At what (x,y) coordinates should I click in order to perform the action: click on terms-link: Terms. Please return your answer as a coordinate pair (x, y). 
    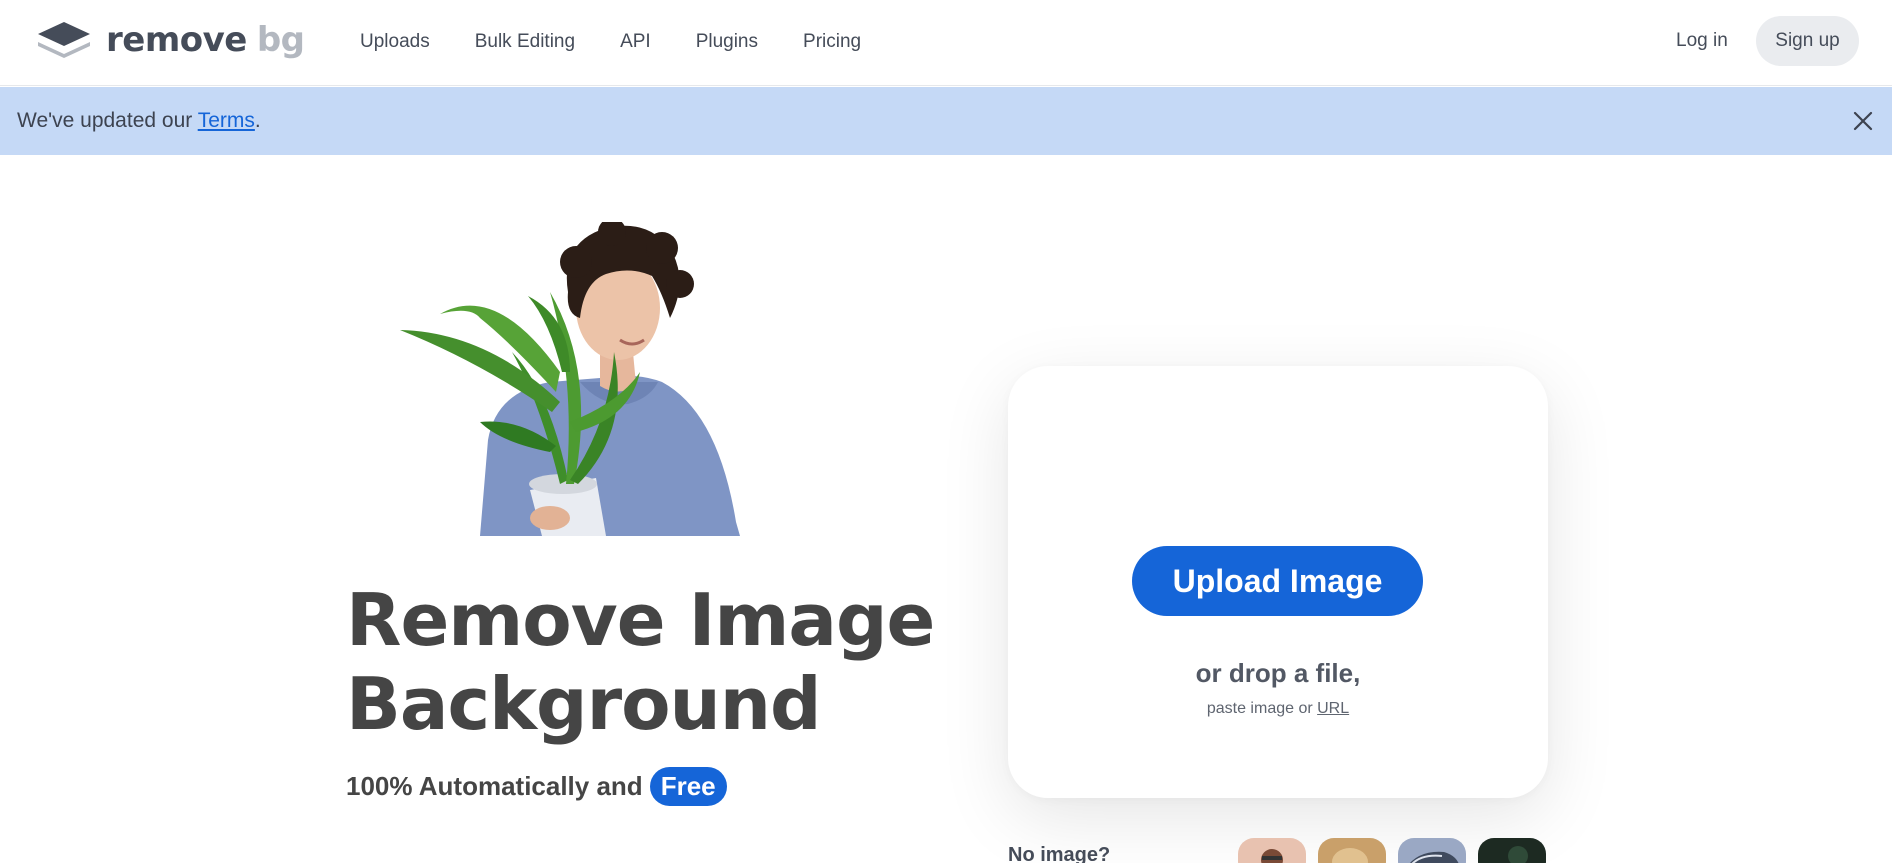
    Looking at the image, I should click on (226, 120).